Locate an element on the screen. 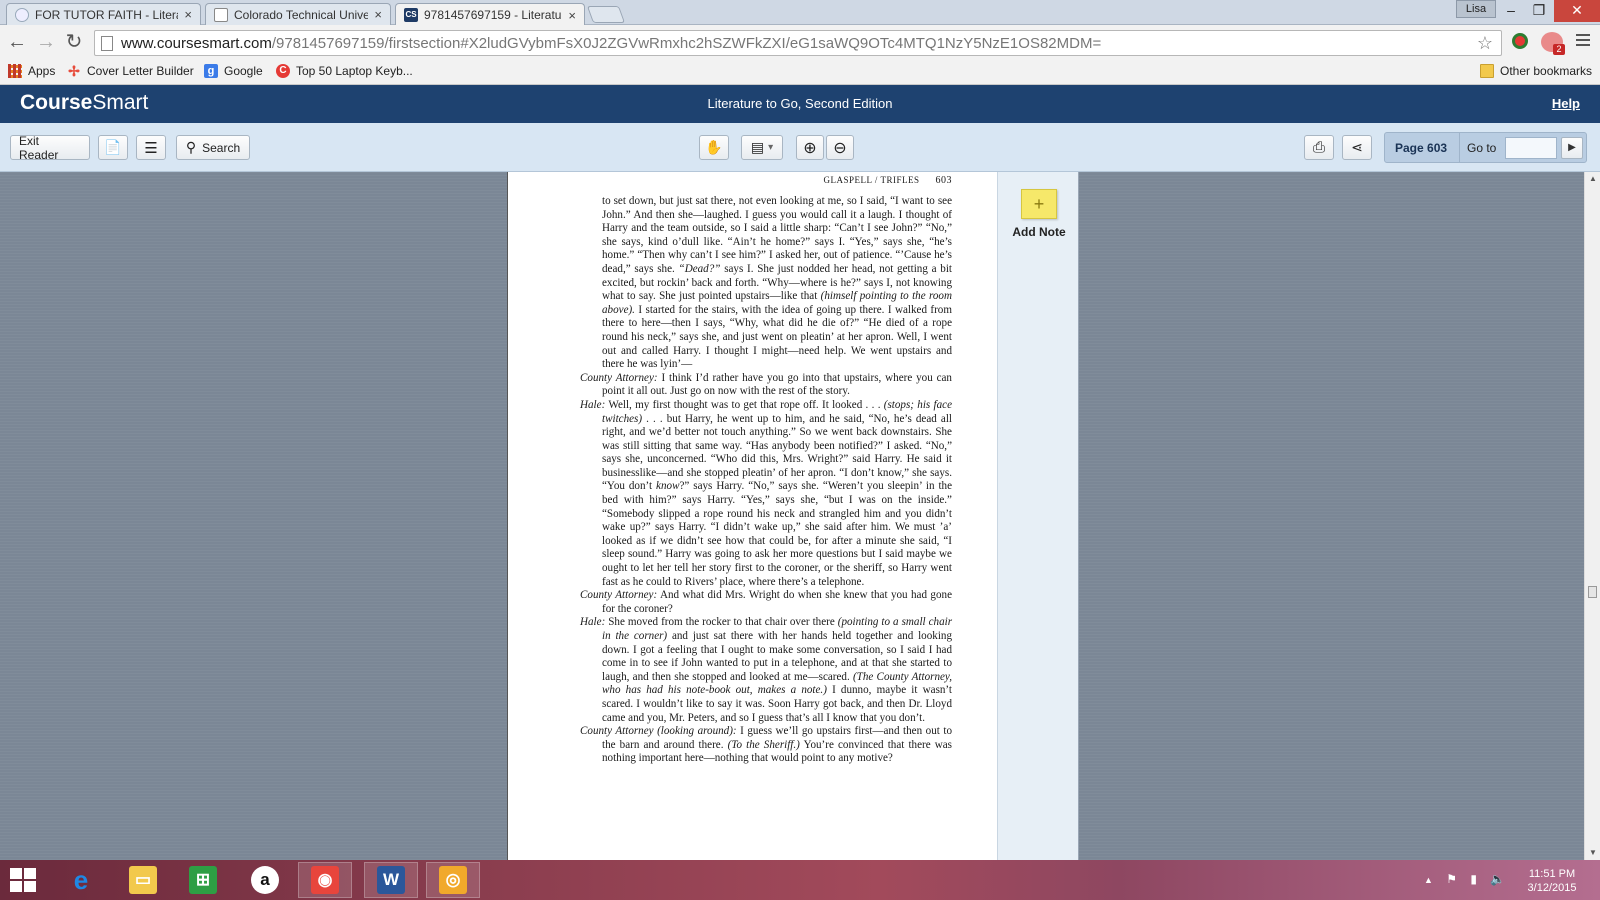  clock-time: 11:51 PM is located at coordinates (1552, 874).